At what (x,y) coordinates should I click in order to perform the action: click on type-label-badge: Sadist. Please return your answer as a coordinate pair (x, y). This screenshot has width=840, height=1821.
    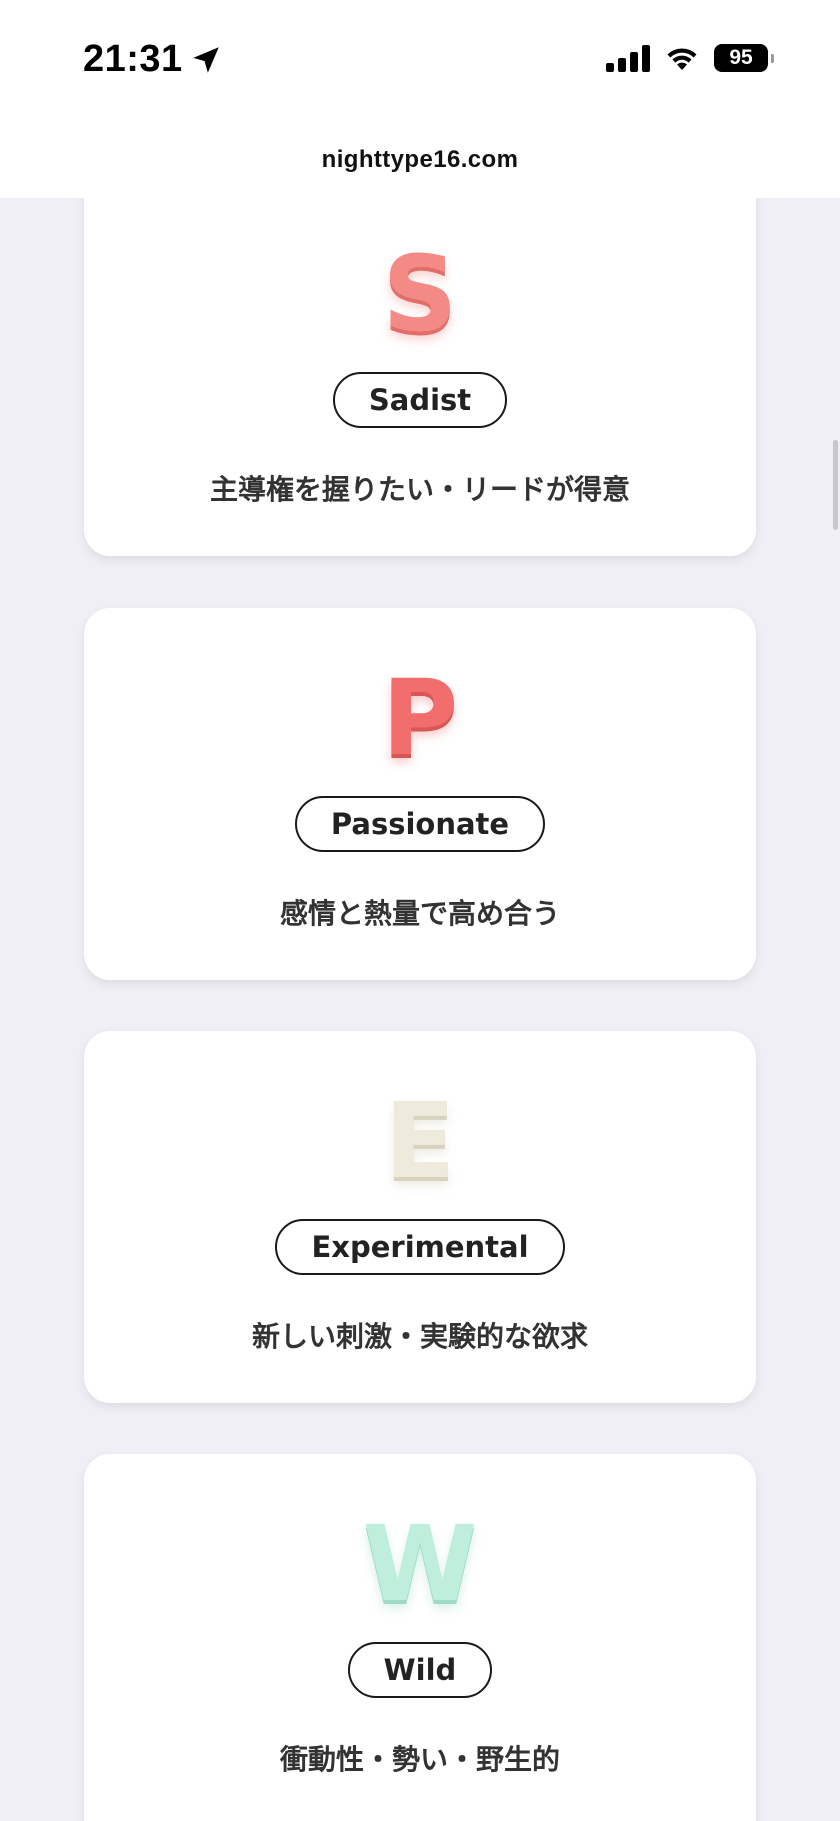
    Looking at the image, I should click on (420, 400).